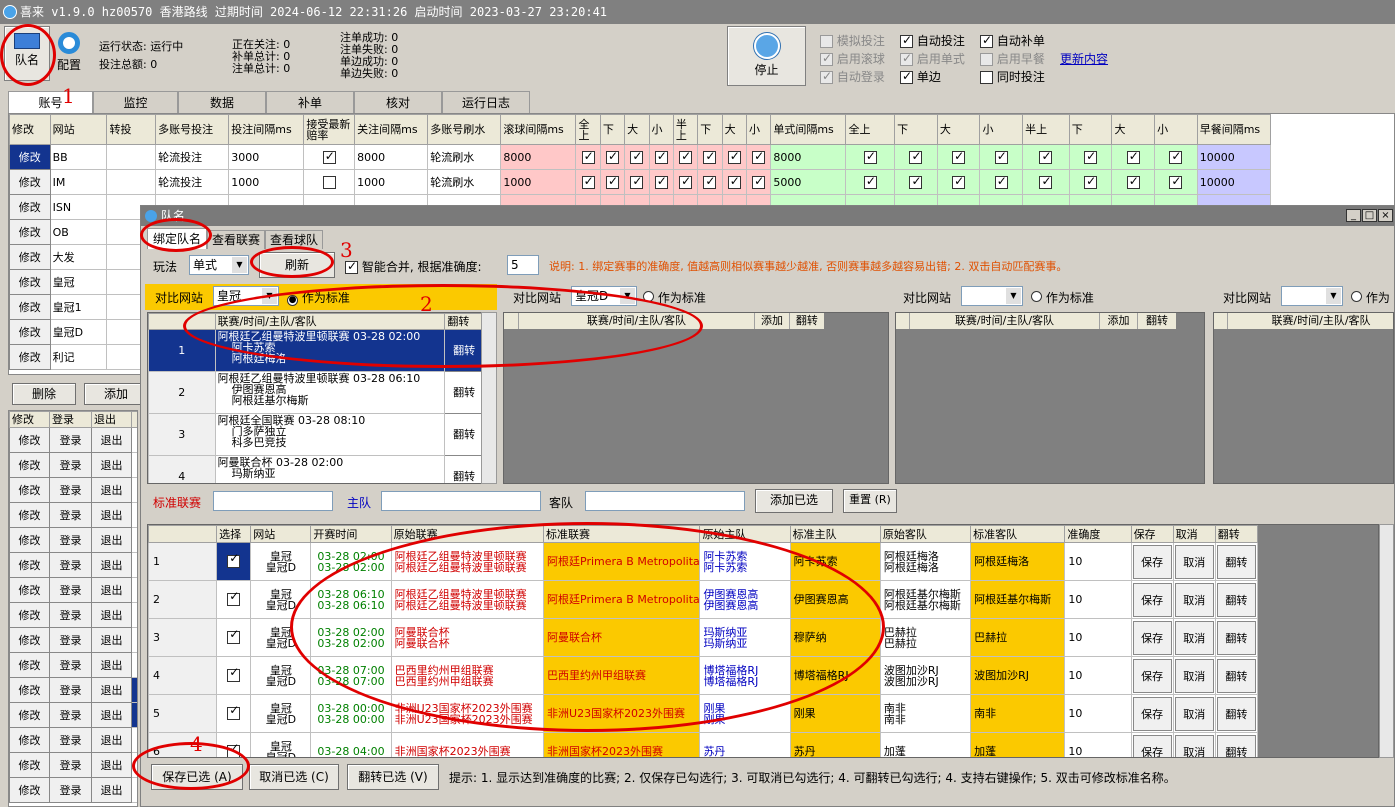 The width and height of the screenshot is (1395, 807). I want to click on option-sync-bet: 同时投注, so click(1012, 76).